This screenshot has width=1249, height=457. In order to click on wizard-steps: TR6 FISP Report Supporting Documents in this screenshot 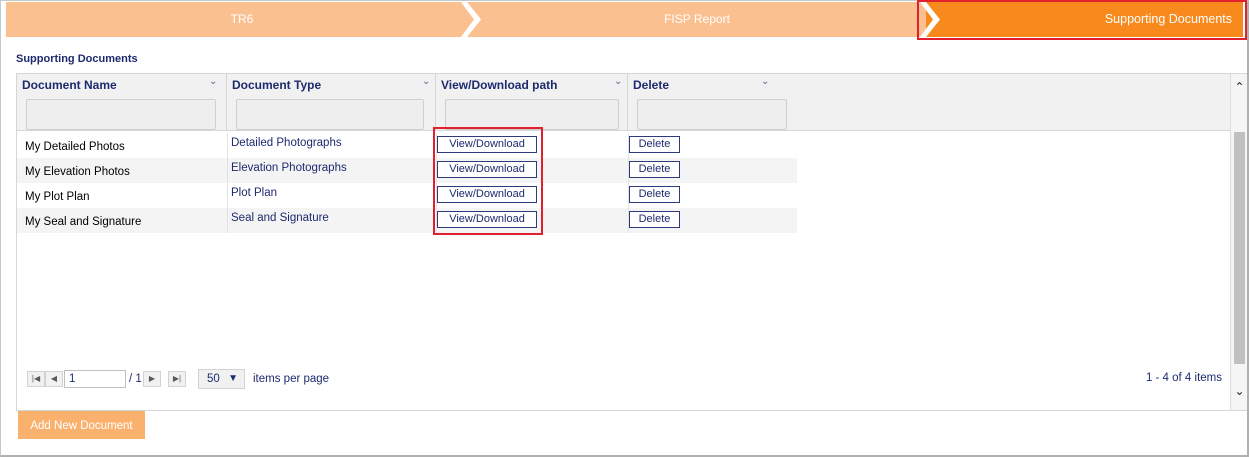, I will do `click(624, 19)`.